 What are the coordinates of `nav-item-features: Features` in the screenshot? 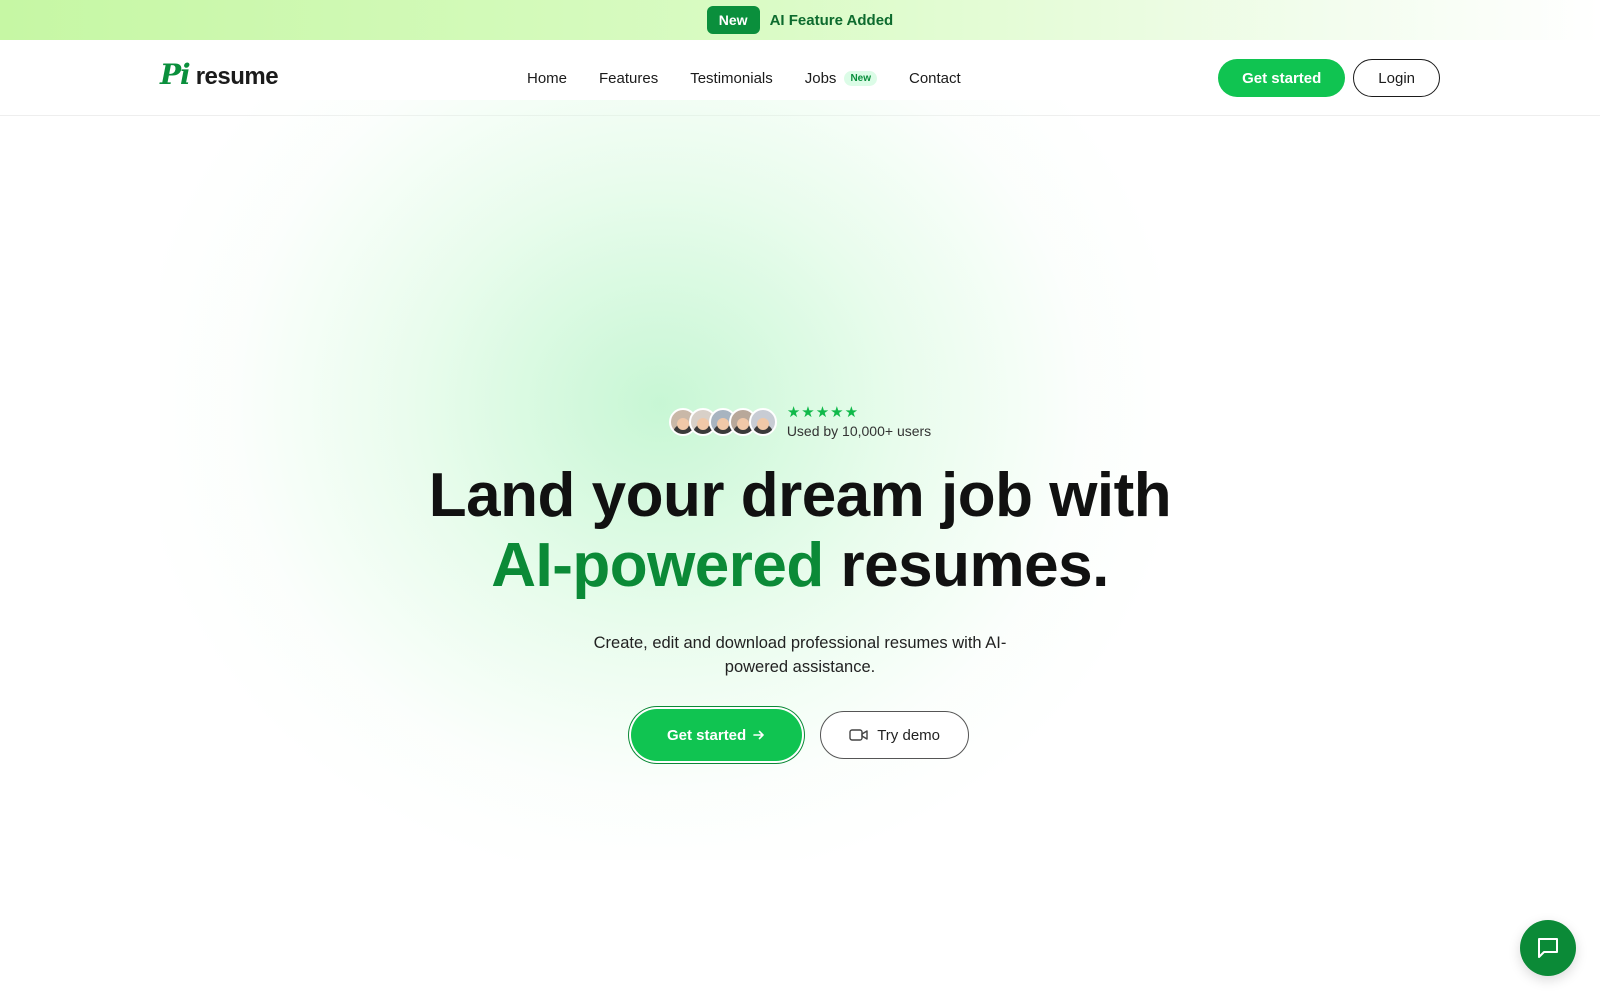 It's located at (628, 78).